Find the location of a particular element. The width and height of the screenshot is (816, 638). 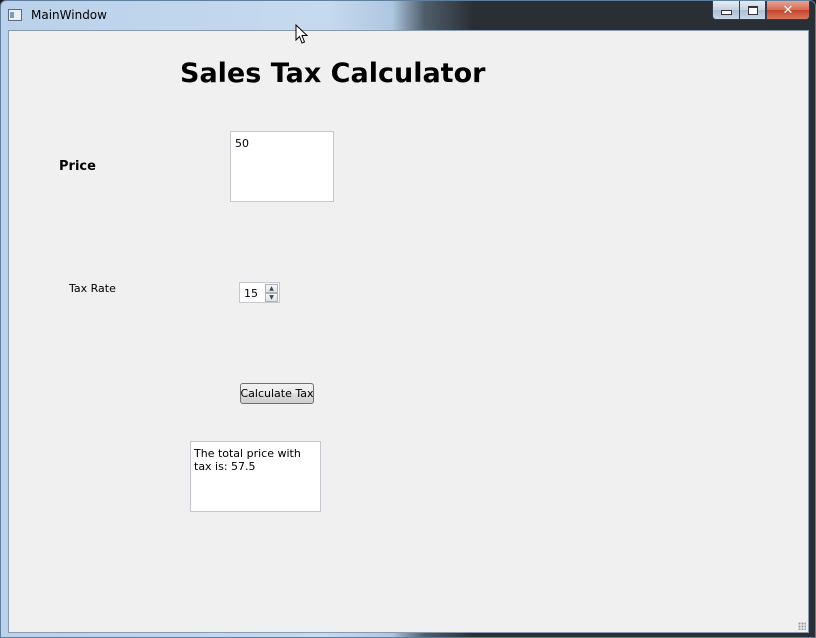

title-bar: MainWindow ✕ is located at coordinates (408, 15).